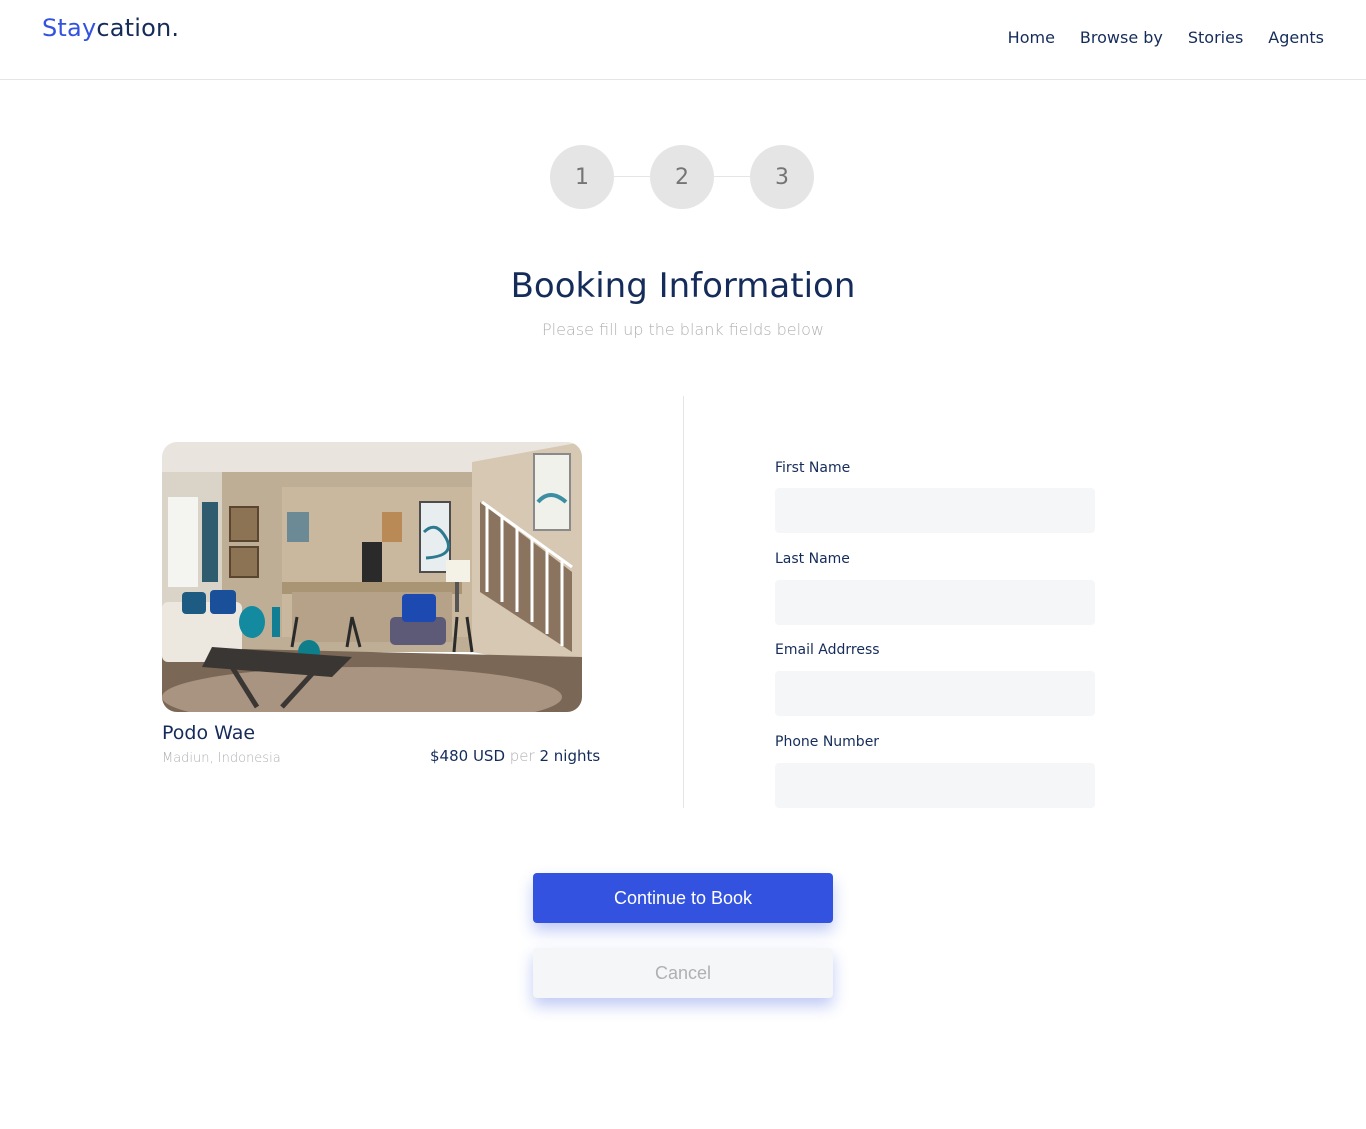 This screenshot has width=1366, height=1129. What do you see at coordinates (1166, 37) in the screenshot?
I see `main-nav: Home Browse by Stories Agents` at bounding box center [1166, 37].